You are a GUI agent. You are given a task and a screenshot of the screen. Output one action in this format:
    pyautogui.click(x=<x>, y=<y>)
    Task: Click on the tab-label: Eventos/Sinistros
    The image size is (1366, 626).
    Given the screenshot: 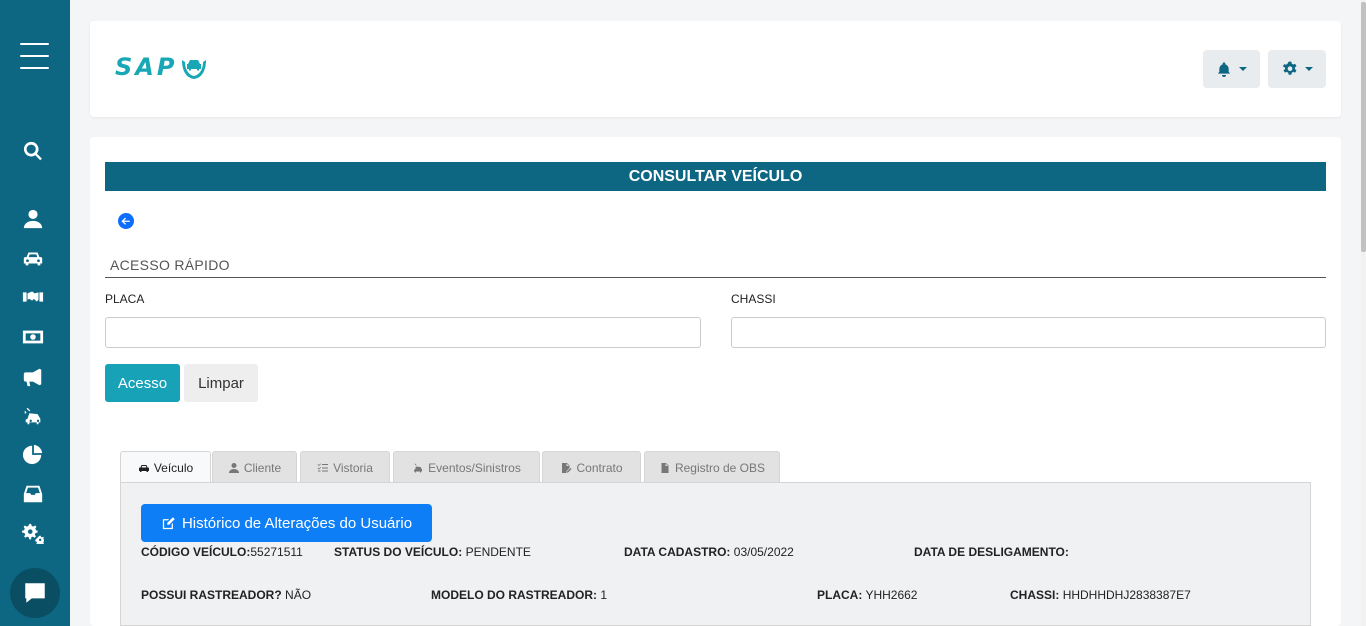 What is the action you would take?
    pyautogui.click(x=474, y=467)
    